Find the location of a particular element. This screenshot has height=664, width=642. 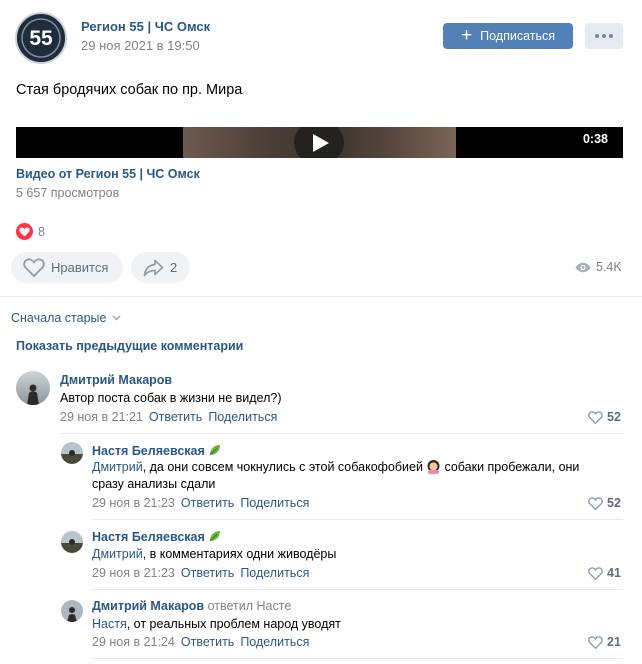

heart-reaction-icon is located at coordinates (24, 231).